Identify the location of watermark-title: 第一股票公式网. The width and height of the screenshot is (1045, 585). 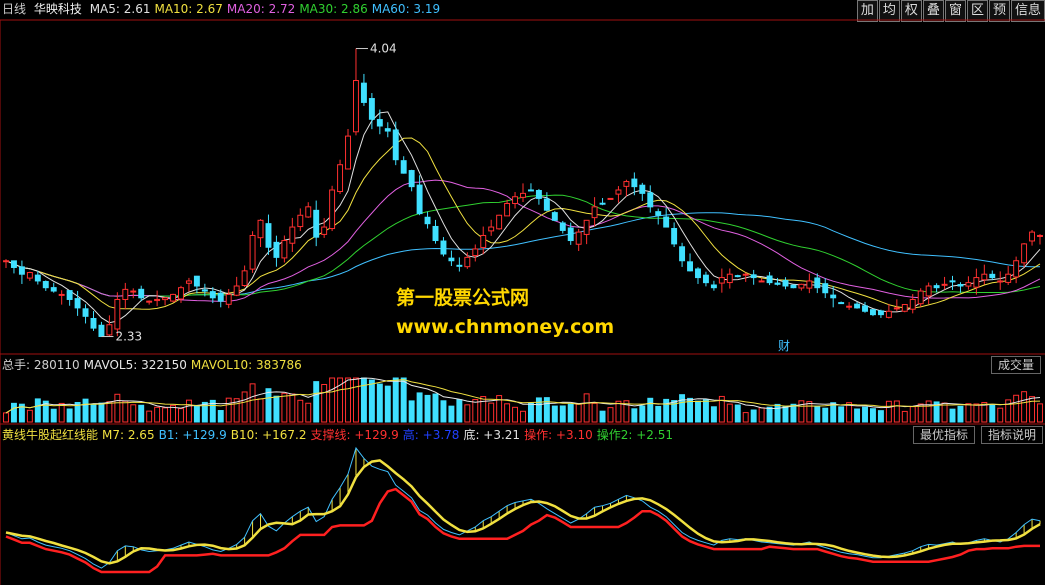
(463, 298).